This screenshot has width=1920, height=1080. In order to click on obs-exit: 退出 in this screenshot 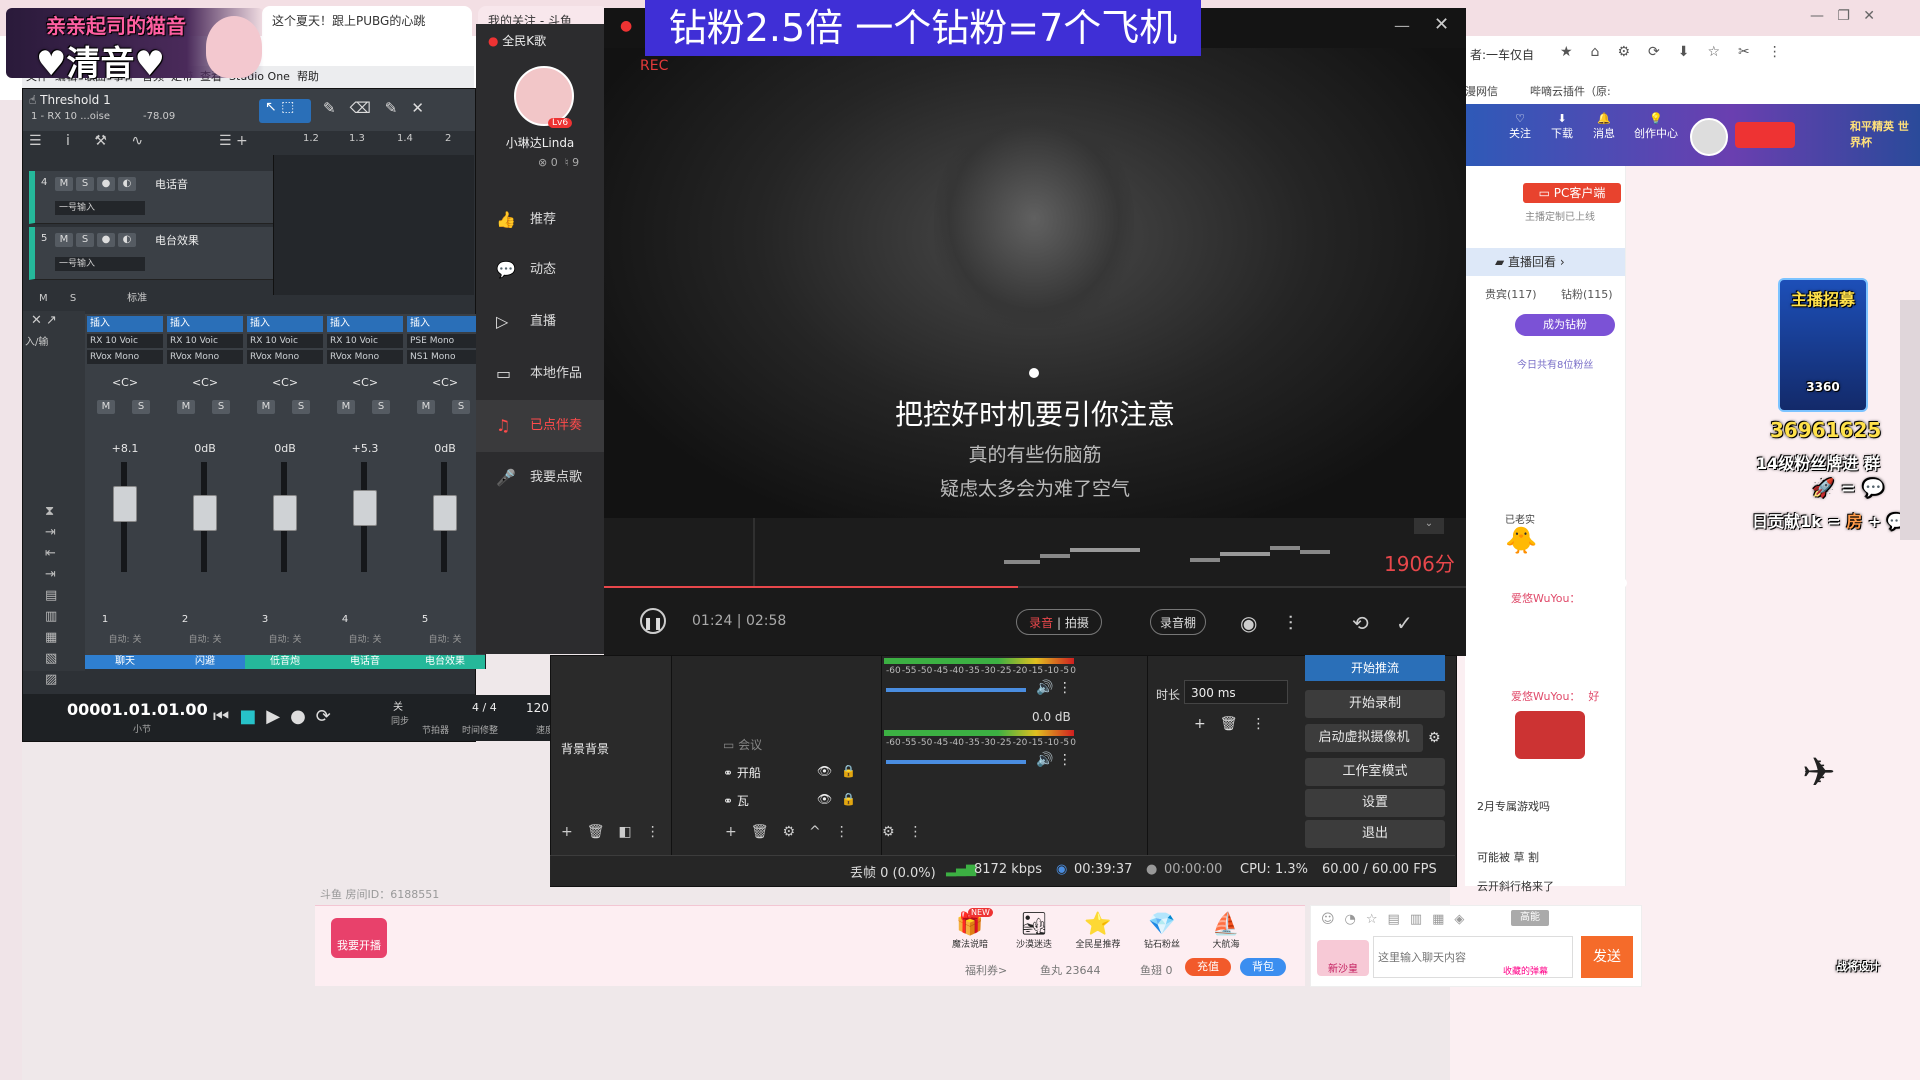, I will do `click(1375, 834)`.